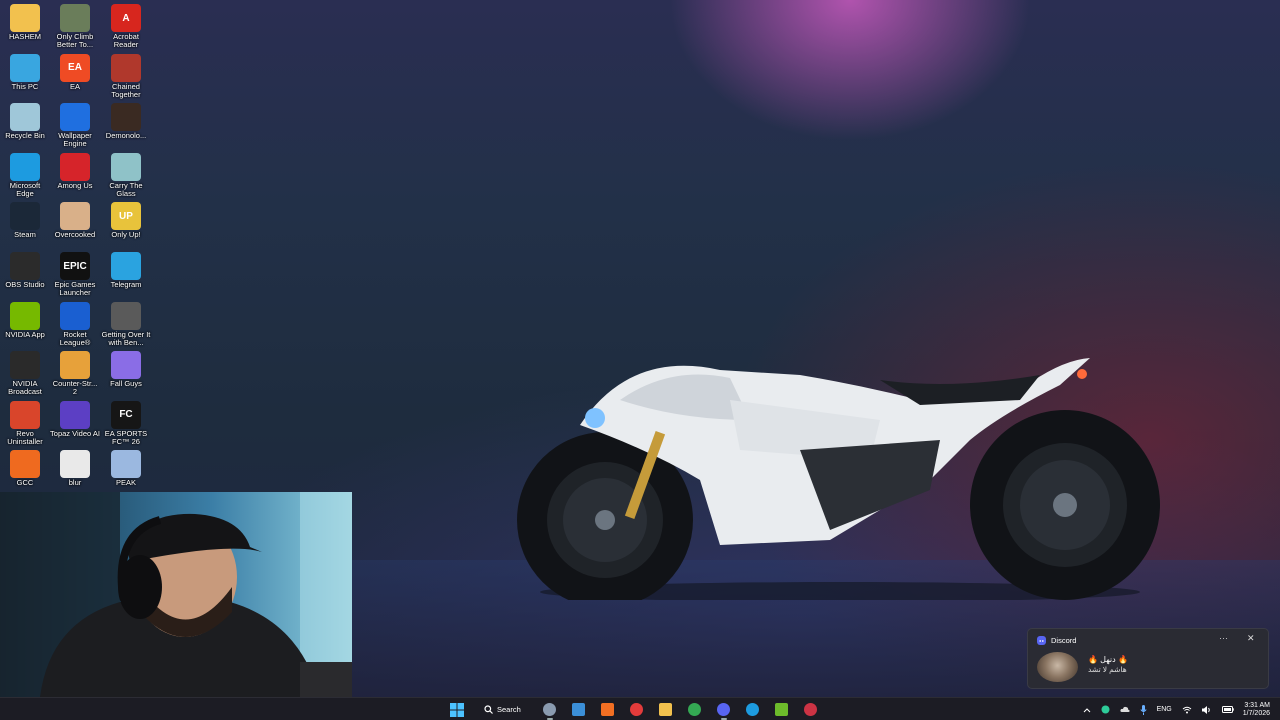 The image size is (1280, 720). What do you see at coordinates (126, 384) in the screenshot?
I see `desktop-icon-label: Fall Guys` at bounding box center [126, 384].